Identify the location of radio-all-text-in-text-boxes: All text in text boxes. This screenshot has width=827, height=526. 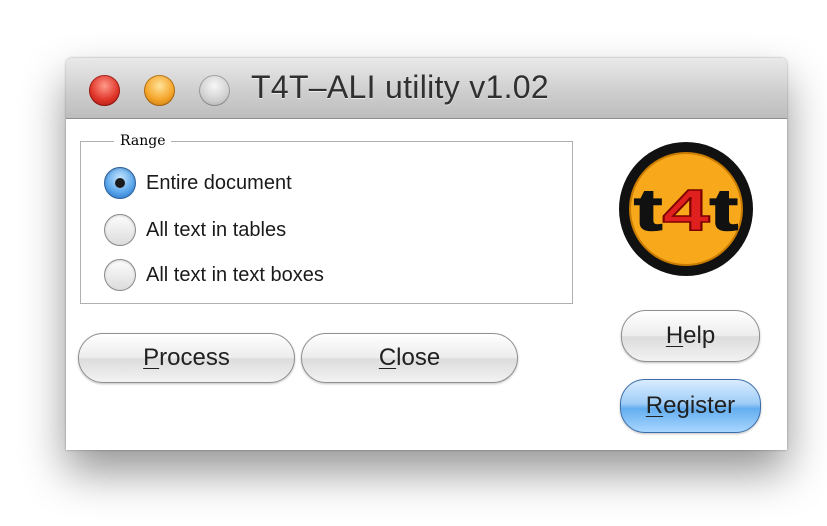
(214, 275).